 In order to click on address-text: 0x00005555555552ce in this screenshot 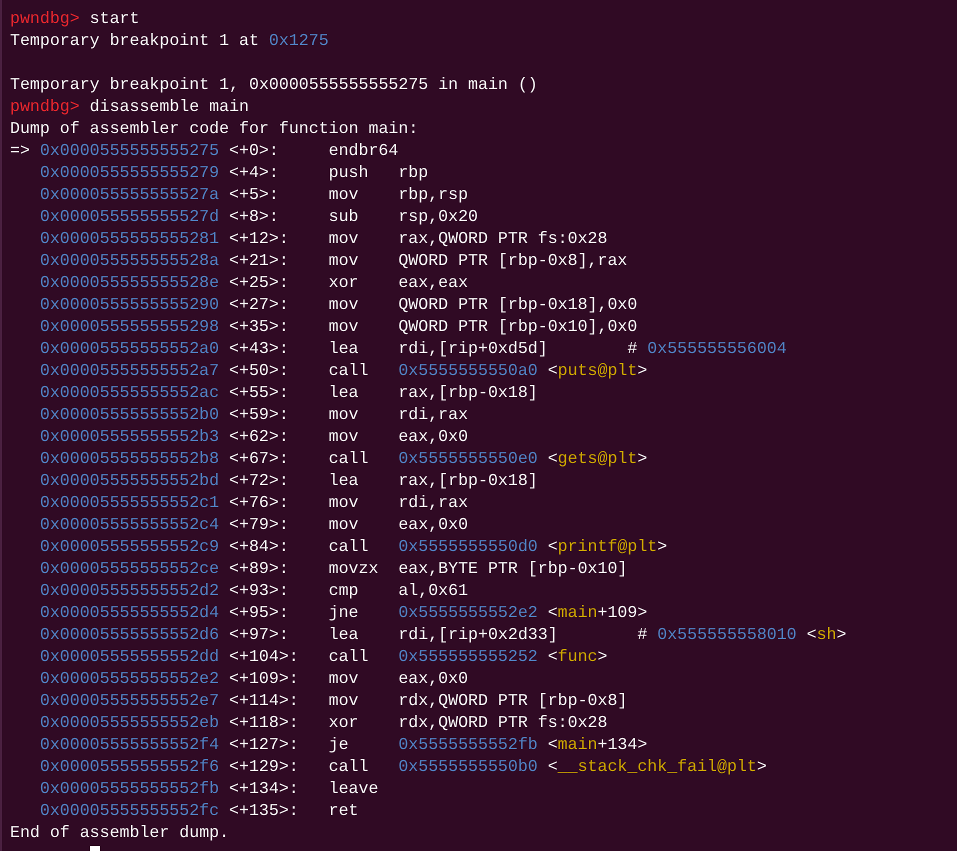, I will do `click(130, 568)`.